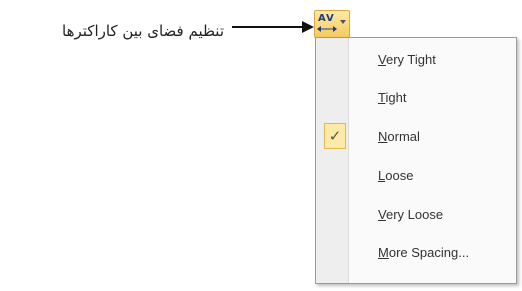 The height and width of the screenshot is (291, 522). What do you see at coordinates (327, 29) in the screenshot?
I see `spacing-arrows-icon` at bounding box center [327, 29].